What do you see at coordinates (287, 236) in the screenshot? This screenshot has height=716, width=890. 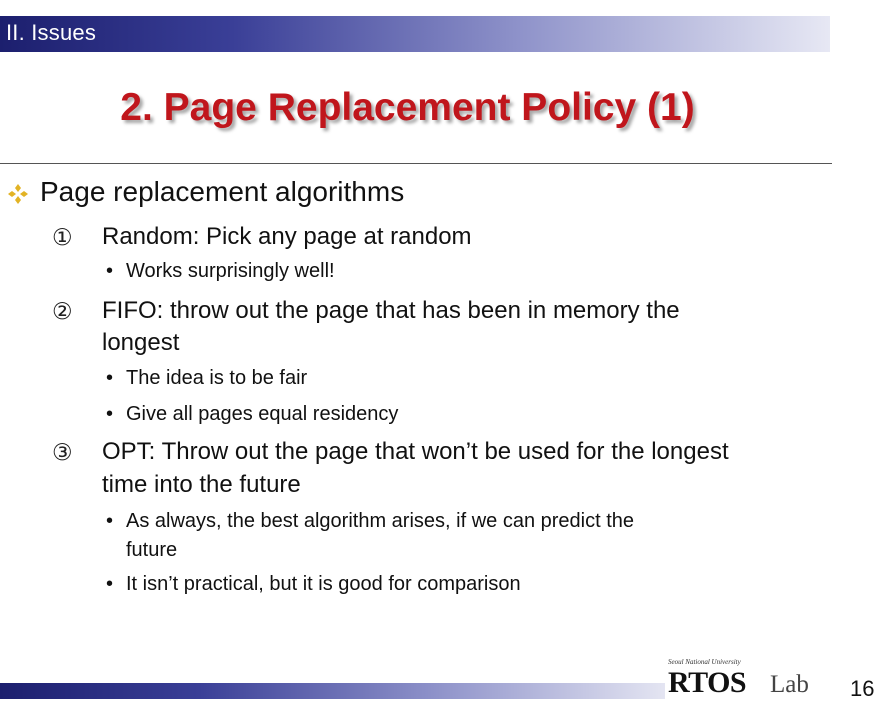 I see `item-1-line-1: Random: Pick any page at random` at bounding box center [287, 236].